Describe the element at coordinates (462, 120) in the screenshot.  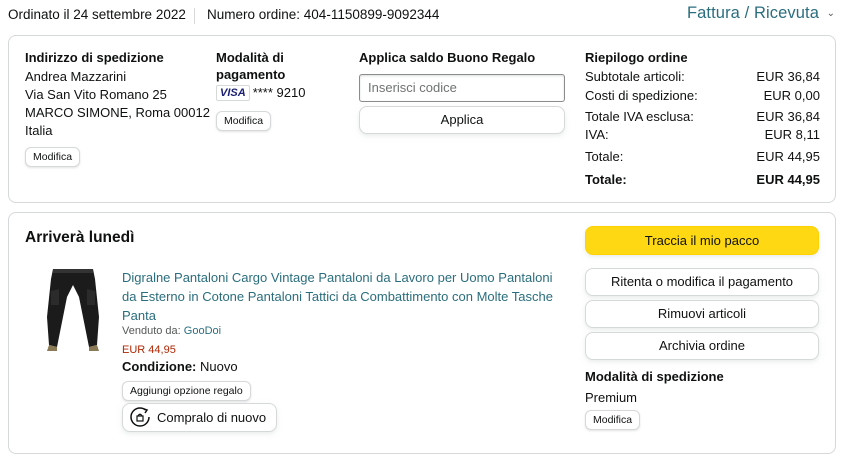
I see `apply-gift-button: Applica` at that location.